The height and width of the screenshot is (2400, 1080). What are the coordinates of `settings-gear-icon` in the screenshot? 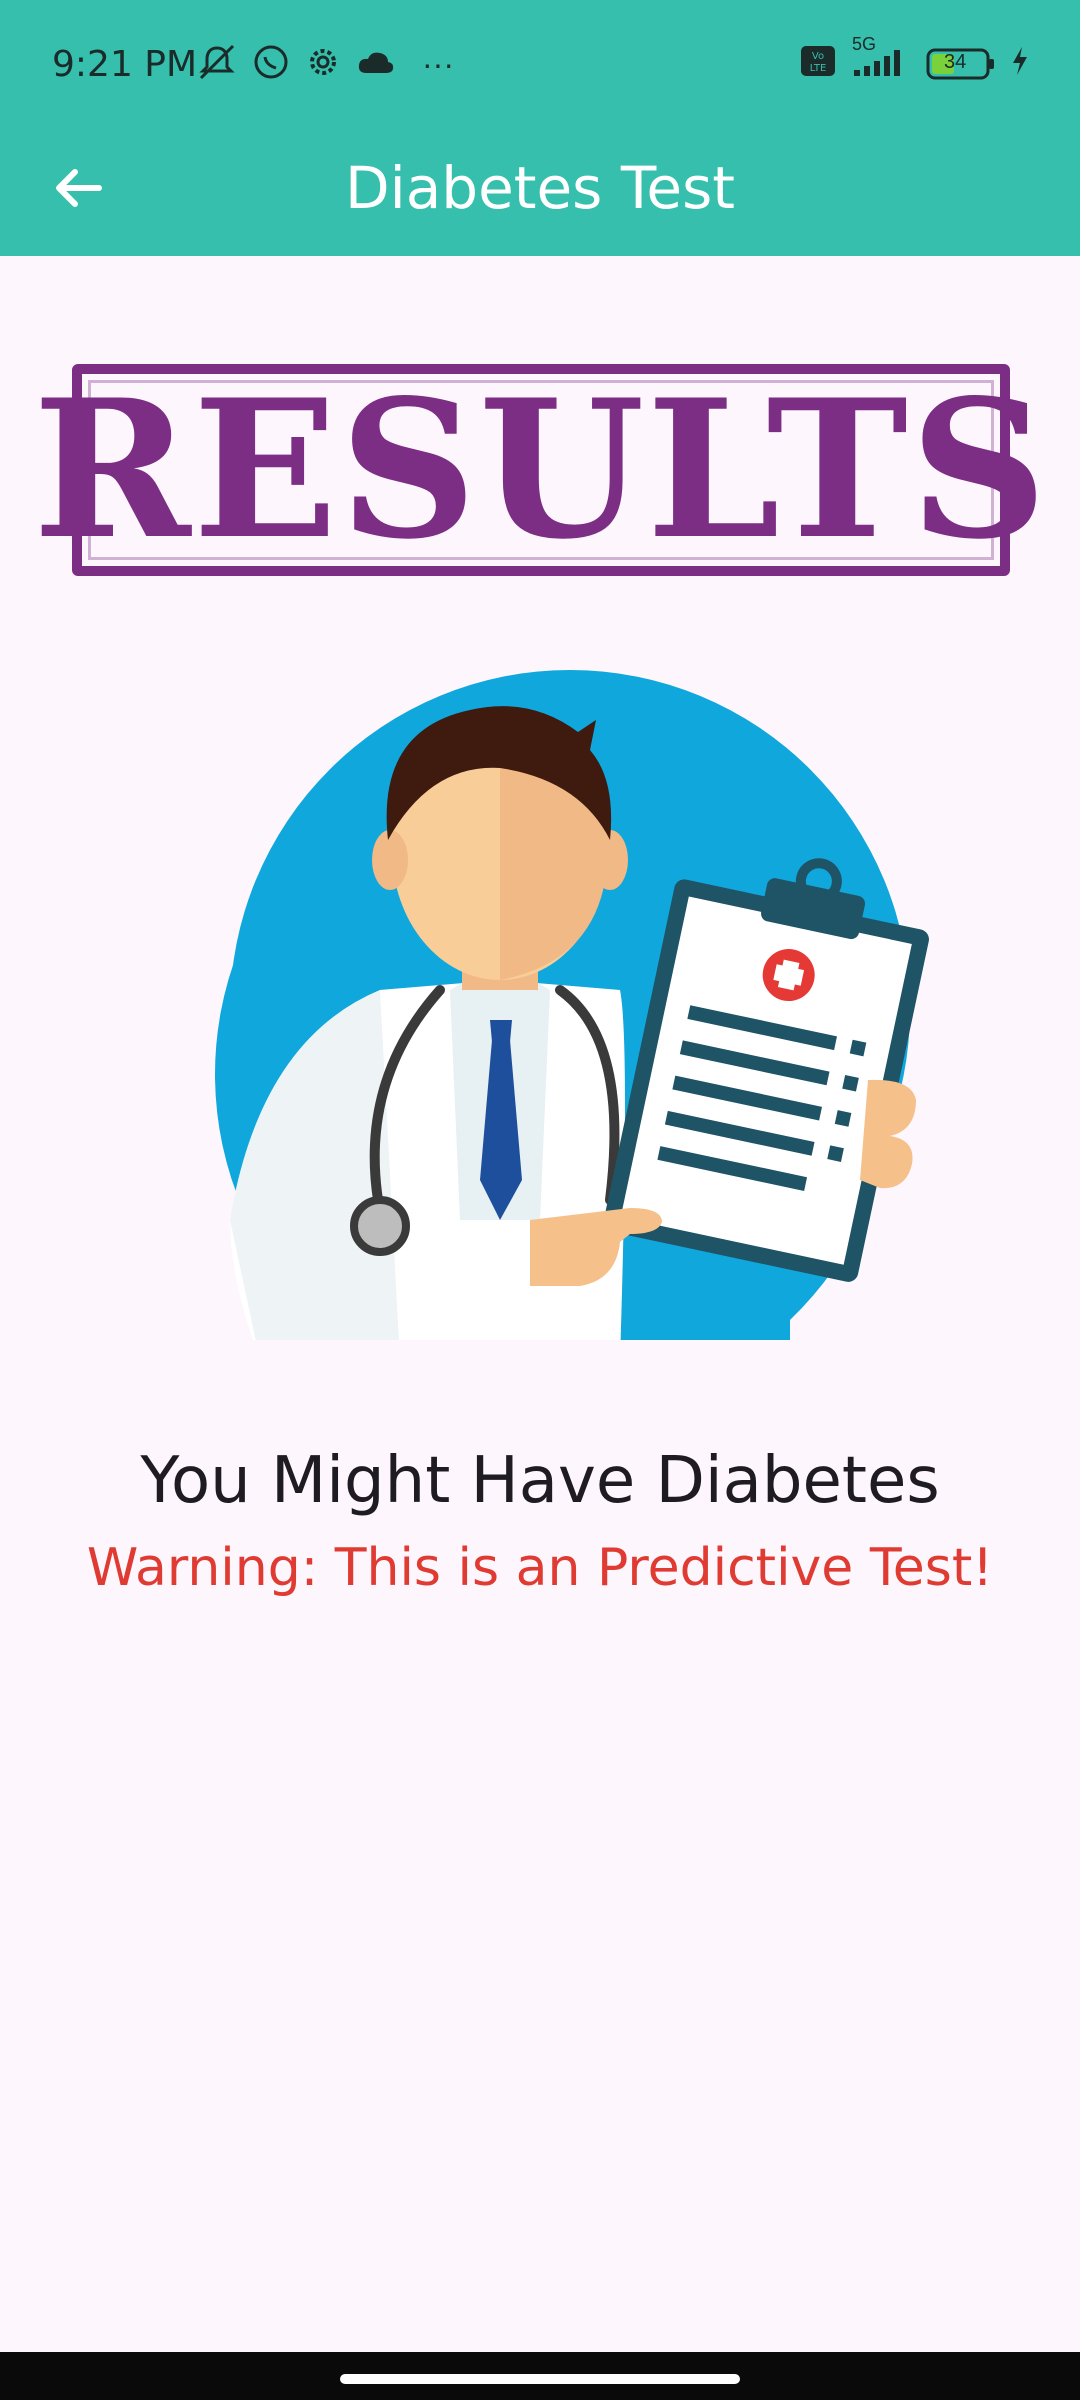 It's located at (323, 64).